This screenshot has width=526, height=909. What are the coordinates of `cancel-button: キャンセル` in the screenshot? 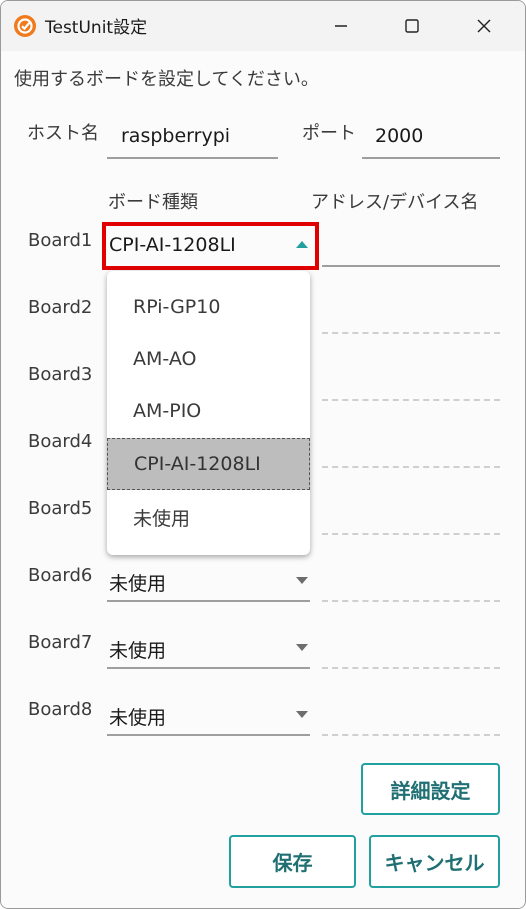 It's located at (434, 861).